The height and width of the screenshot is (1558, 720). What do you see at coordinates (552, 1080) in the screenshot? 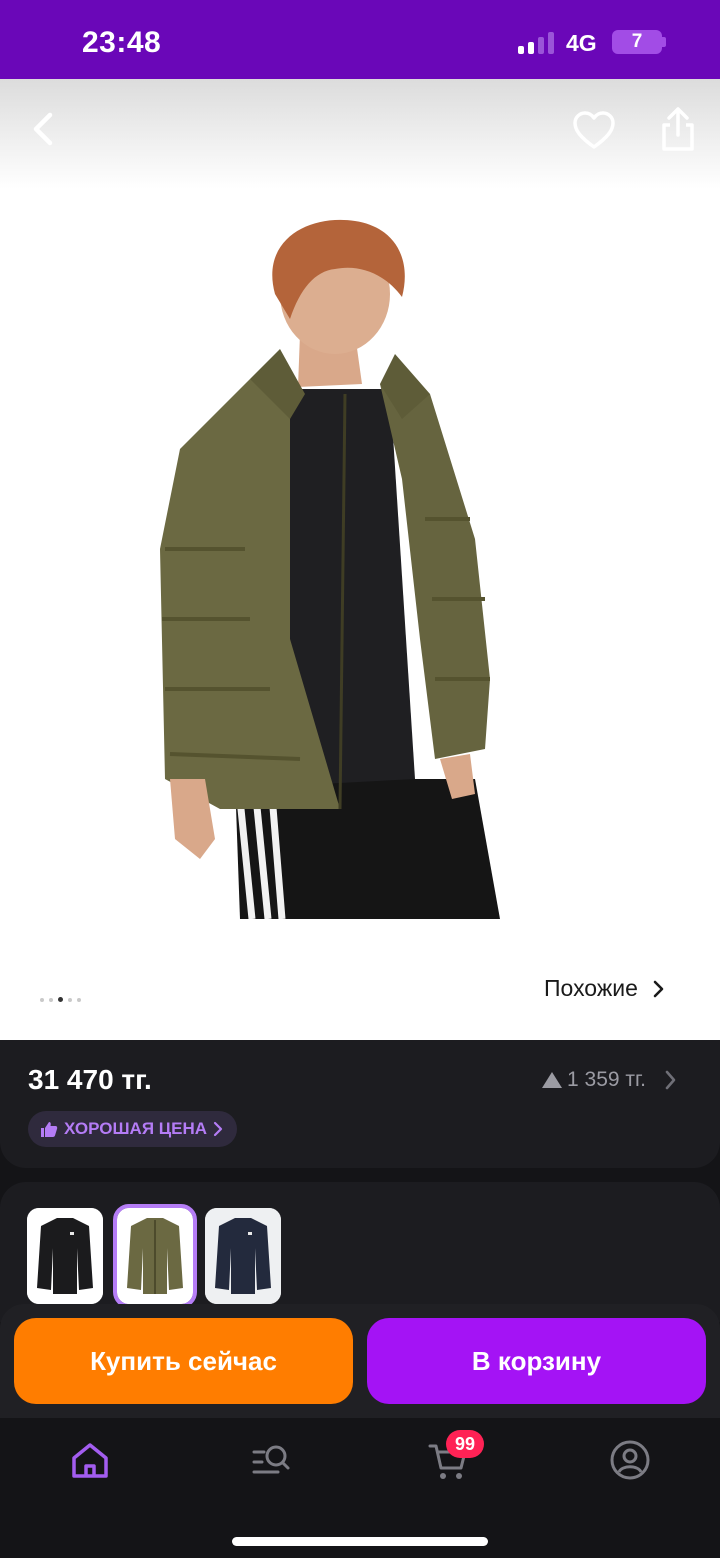
I see `triangle-up-icon` at bounding box center [552, 1080].